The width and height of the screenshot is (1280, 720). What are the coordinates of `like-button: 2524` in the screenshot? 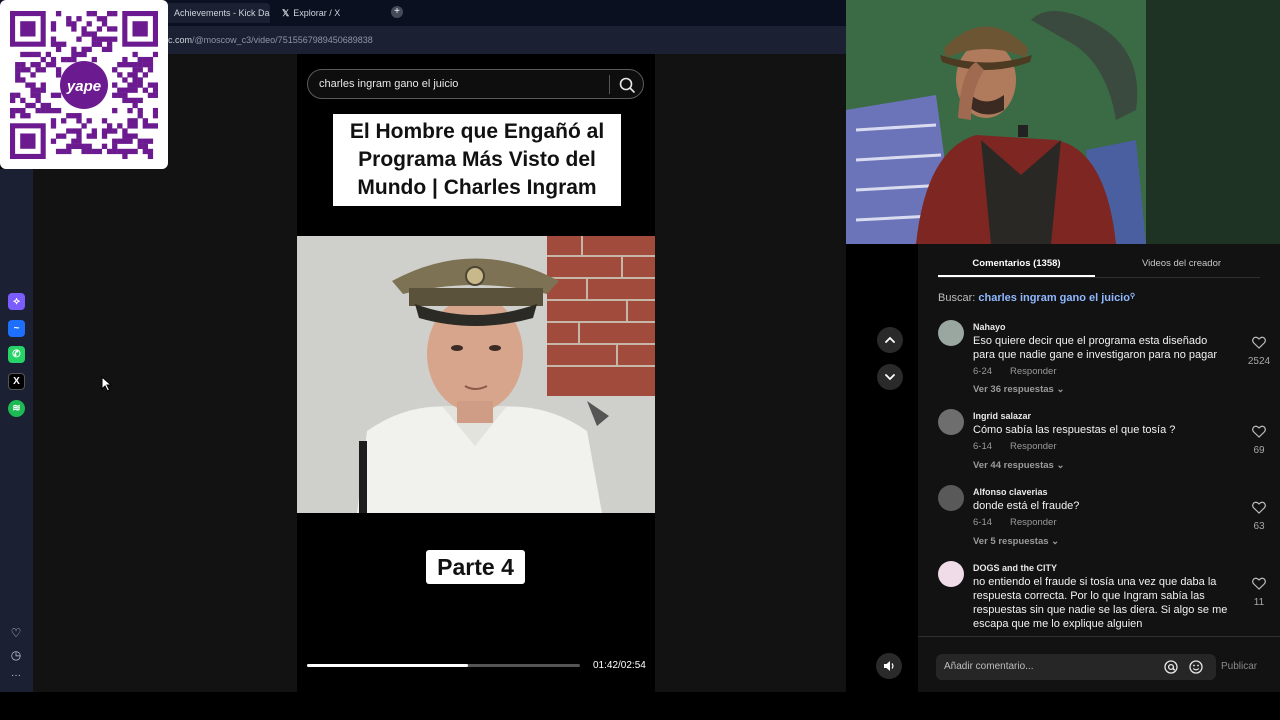 It's located at (1259, 351).